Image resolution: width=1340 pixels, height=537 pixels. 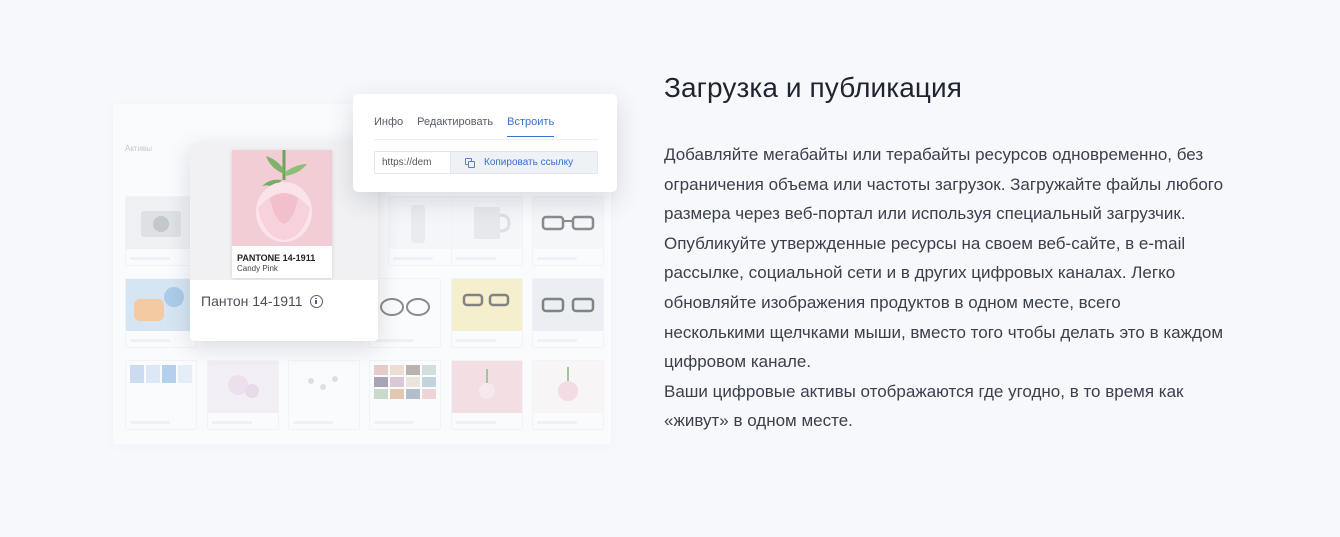 I want to click on info-icon, so click(x=316, y=301).